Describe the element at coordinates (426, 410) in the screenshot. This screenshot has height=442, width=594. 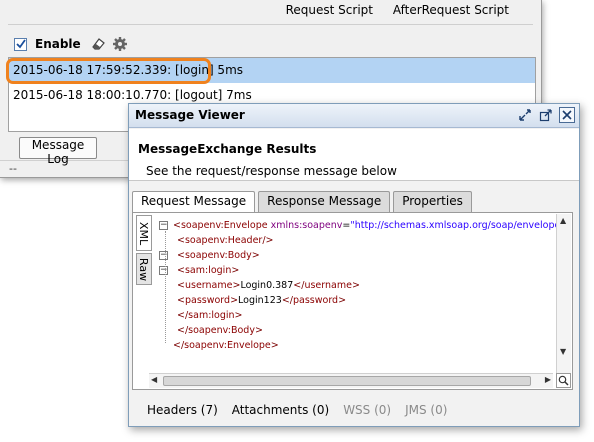
I see `detail-tab: JMS (0)` at that location.